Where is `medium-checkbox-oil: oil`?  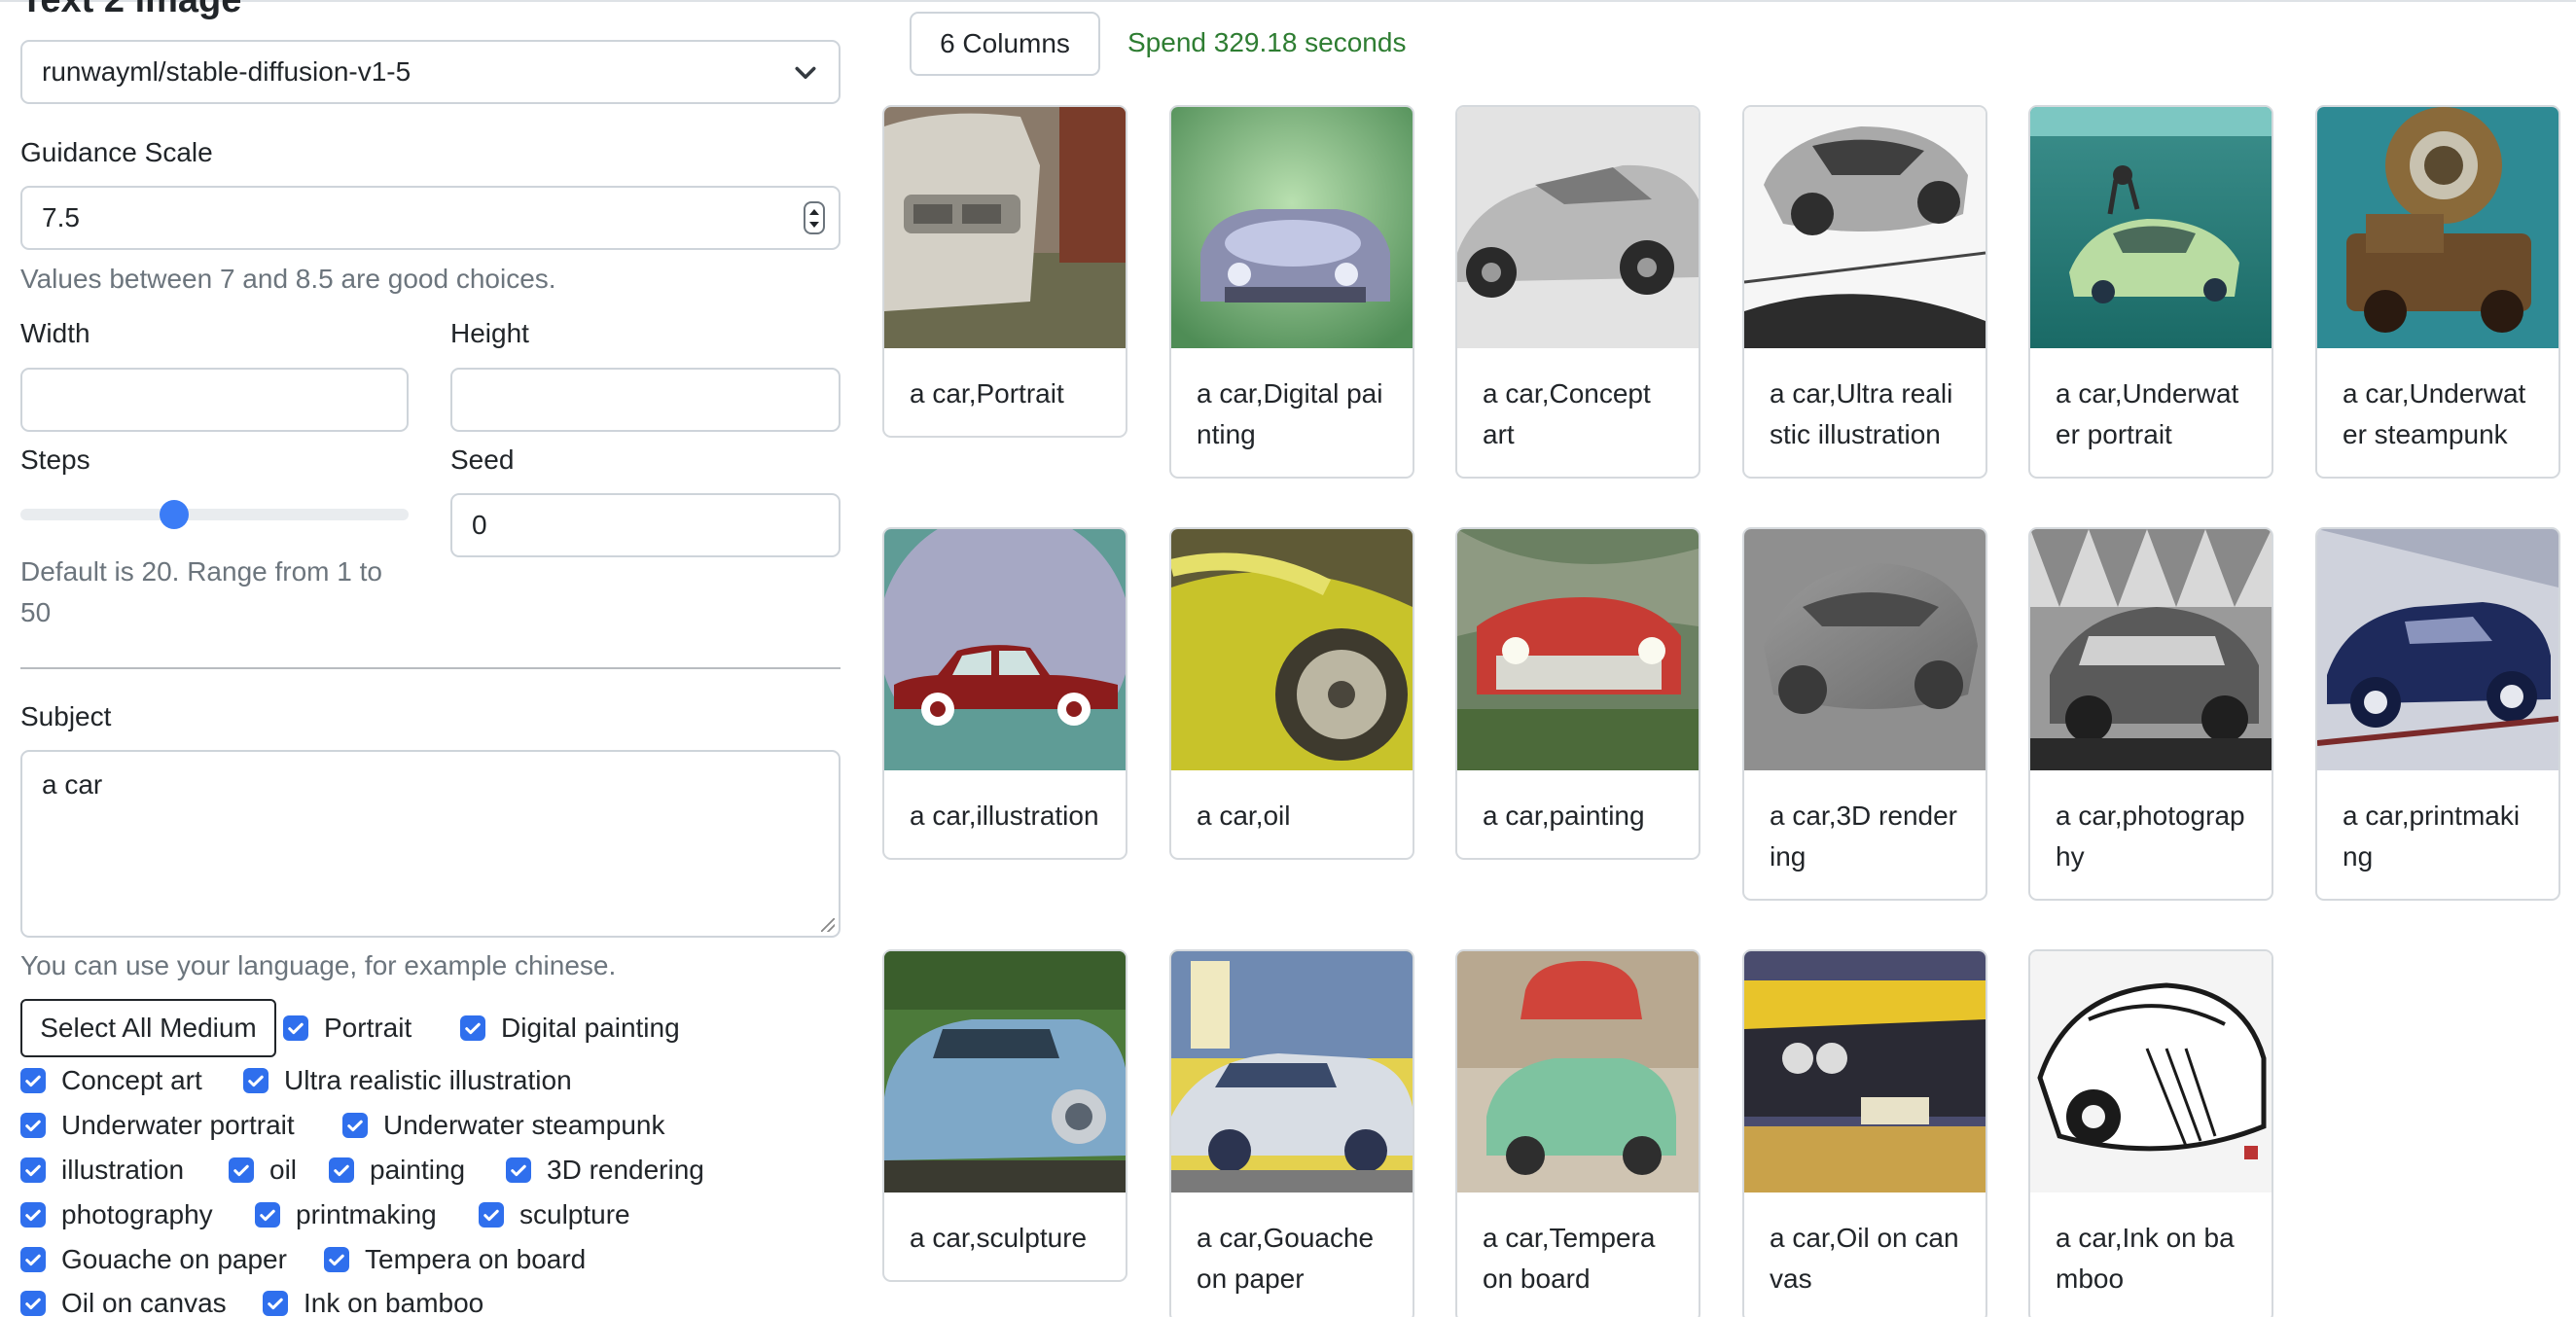
medium-checkbox-oil: oil is located at coordinates (263, 1170).